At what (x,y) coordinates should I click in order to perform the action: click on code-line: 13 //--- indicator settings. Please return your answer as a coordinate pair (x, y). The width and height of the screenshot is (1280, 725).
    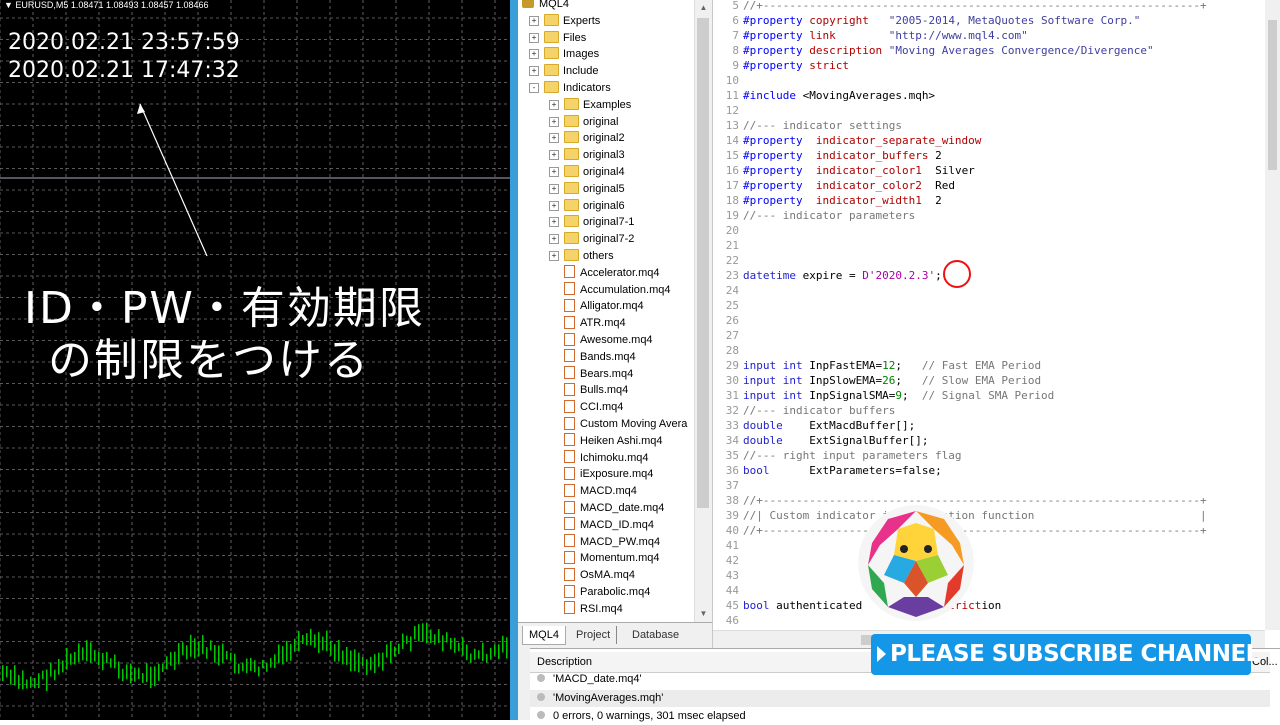
    Looking at the image, I should click on (807, 125).